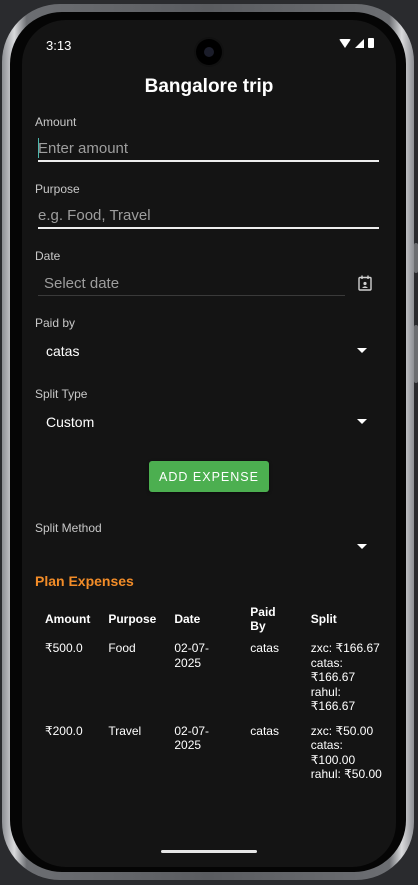  Describe the element at coordinates (68, 528) in the screenshot. I see `split-method-label: Split Method` at that location.